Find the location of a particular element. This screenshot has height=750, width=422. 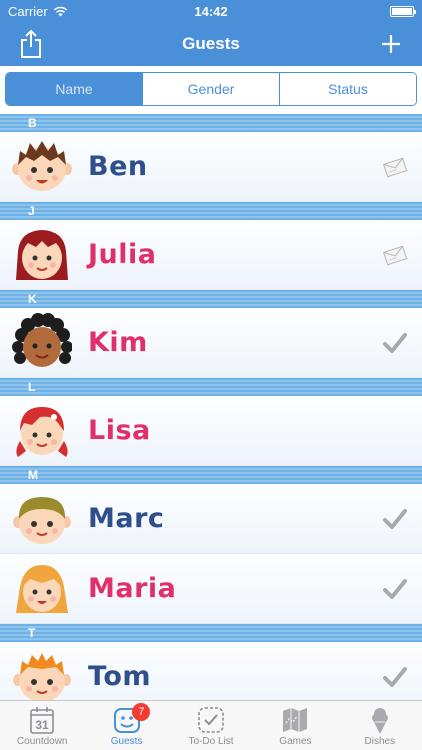

navigation-bar: Guests is located at coordinates (211, 44).